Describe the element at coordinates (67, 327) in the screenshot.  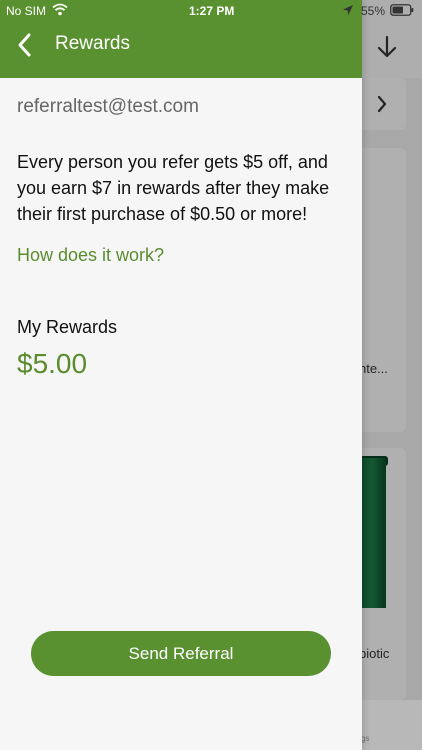
I see `my-rewards-label: My Rewards` at that location.